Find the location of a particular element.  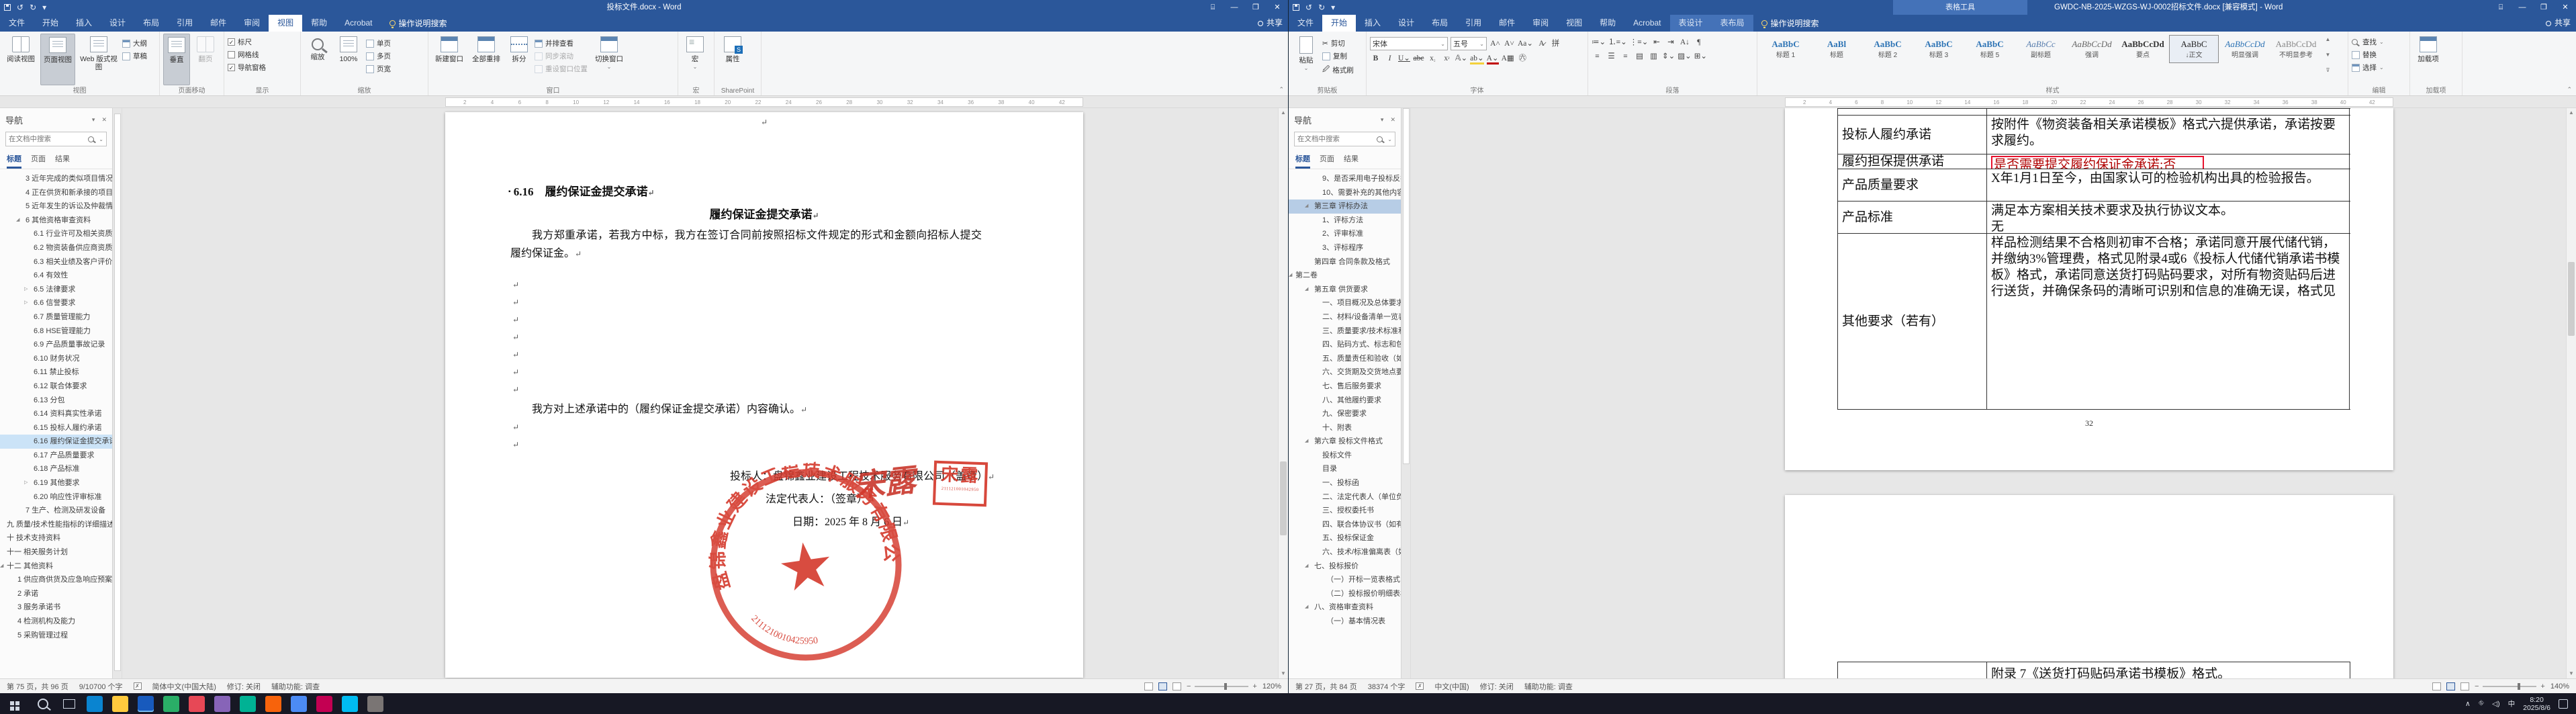

scroll-down-icon: ▼ is located at coordinates (1283, 673).